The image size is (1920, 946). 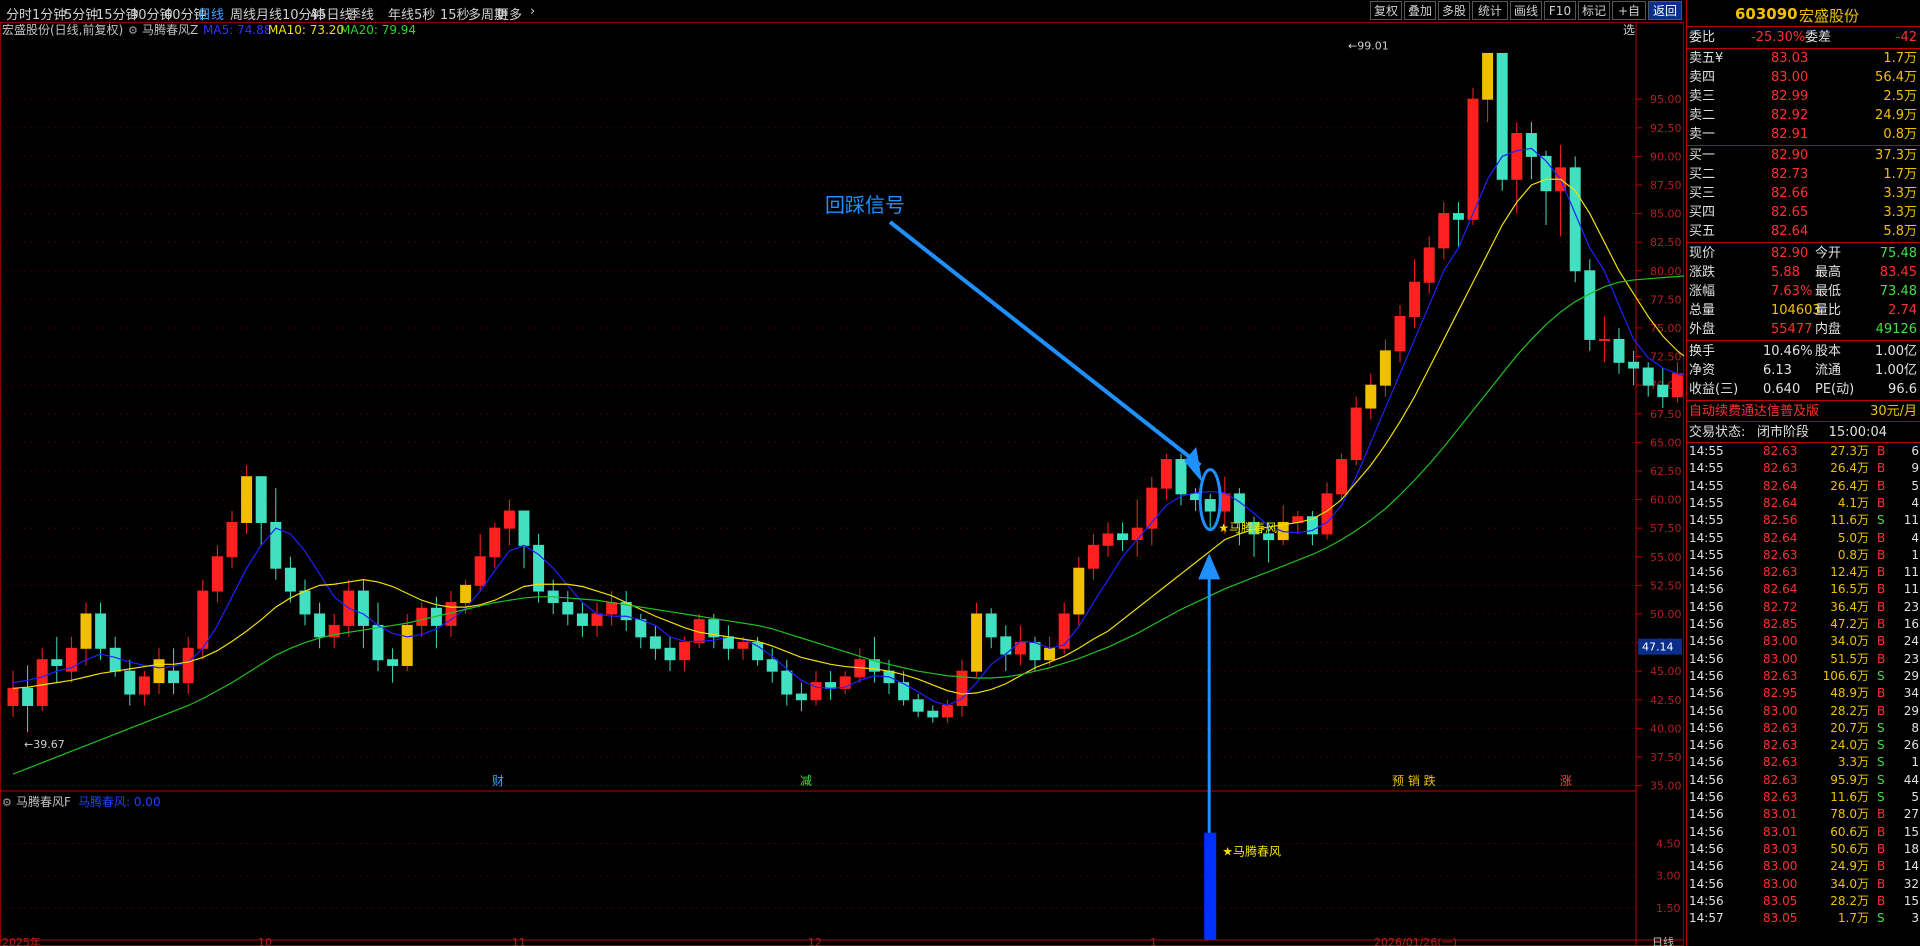 What do you see at coordinates (21, 940) in the screenshot?
I see `x-axis-label-0: 2025年` at bounding box center [21, 940].